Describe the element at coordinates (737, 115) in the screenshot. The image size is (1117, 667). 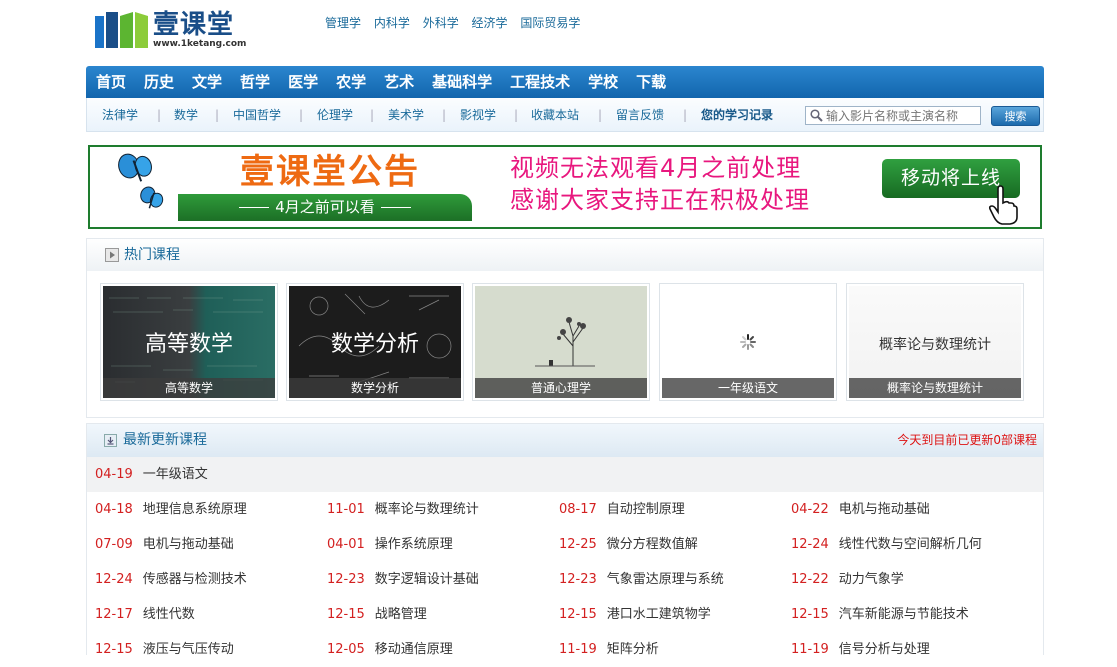
I see `study-record-link: 您的学习记录` at that location.